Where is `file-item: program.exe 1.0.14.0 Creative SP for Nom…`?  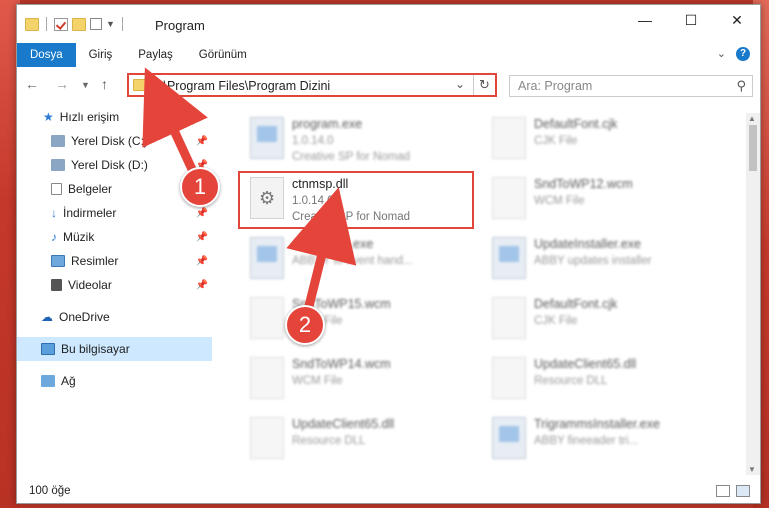
file-item: program.exe 1.0.14.0 Creative SP for Nom… is located at coordinates (357, 140).